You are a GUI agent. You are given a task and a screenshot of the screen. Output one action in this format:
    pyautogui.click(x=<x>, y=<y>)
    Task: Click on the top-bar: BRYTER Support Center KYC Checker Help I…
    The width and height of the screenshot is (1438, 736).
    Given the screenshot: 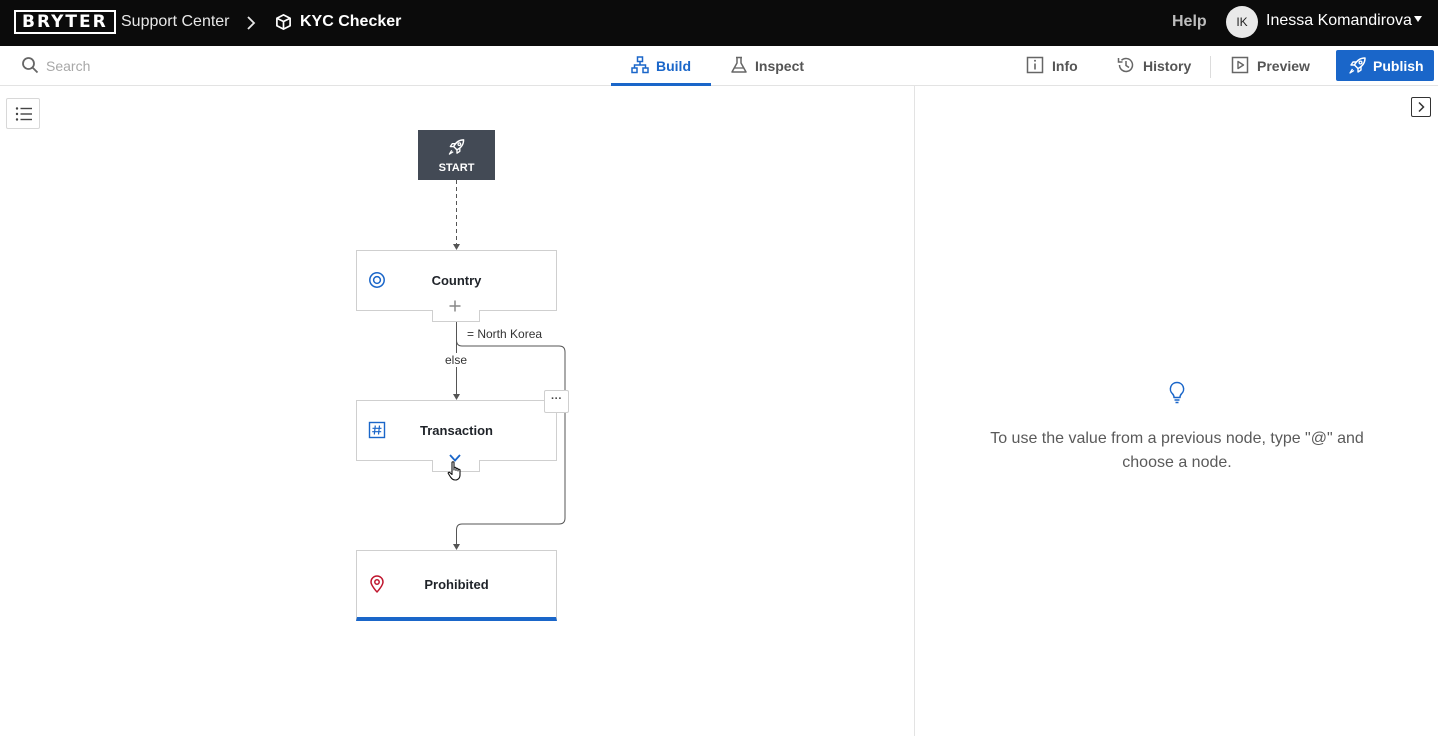 What is the action you would take?
    pyautogui.click(x=719, y=23)
    